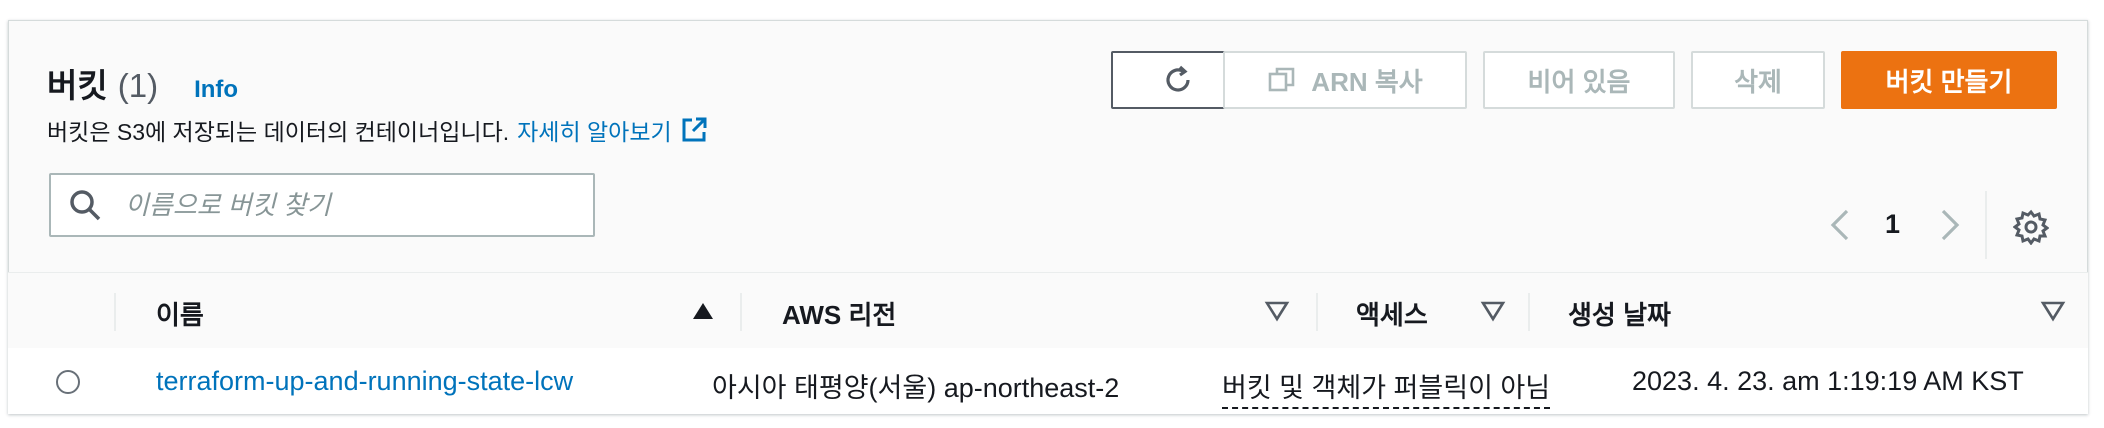  What do you see at coordinates (1619, 313) in the screenshot?
I see `column-header-created: 생성 날짜` at bounding box center [1619, 313].